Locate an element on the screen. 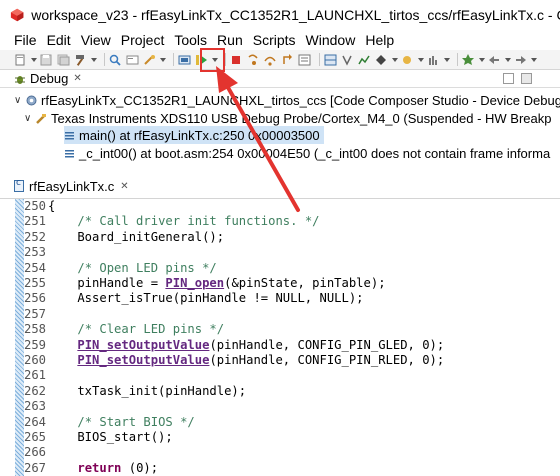  gel-dropdown-icon is located at coordinates (421, 60).